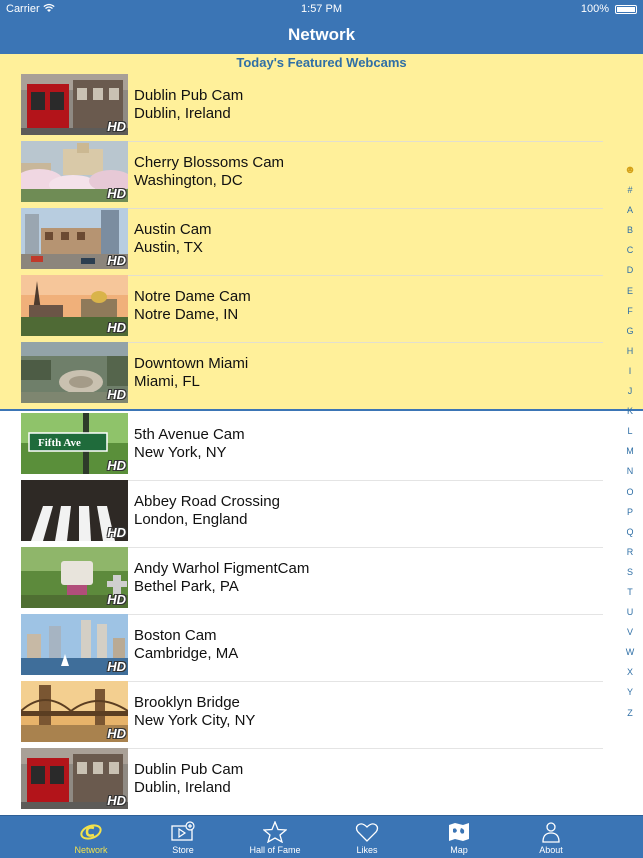 The height and width of the screenshot is (858, 643). I want to click on featured-webcam-row: HD Notre Dame Cam Notre Dame, IN, so click(312, 309).